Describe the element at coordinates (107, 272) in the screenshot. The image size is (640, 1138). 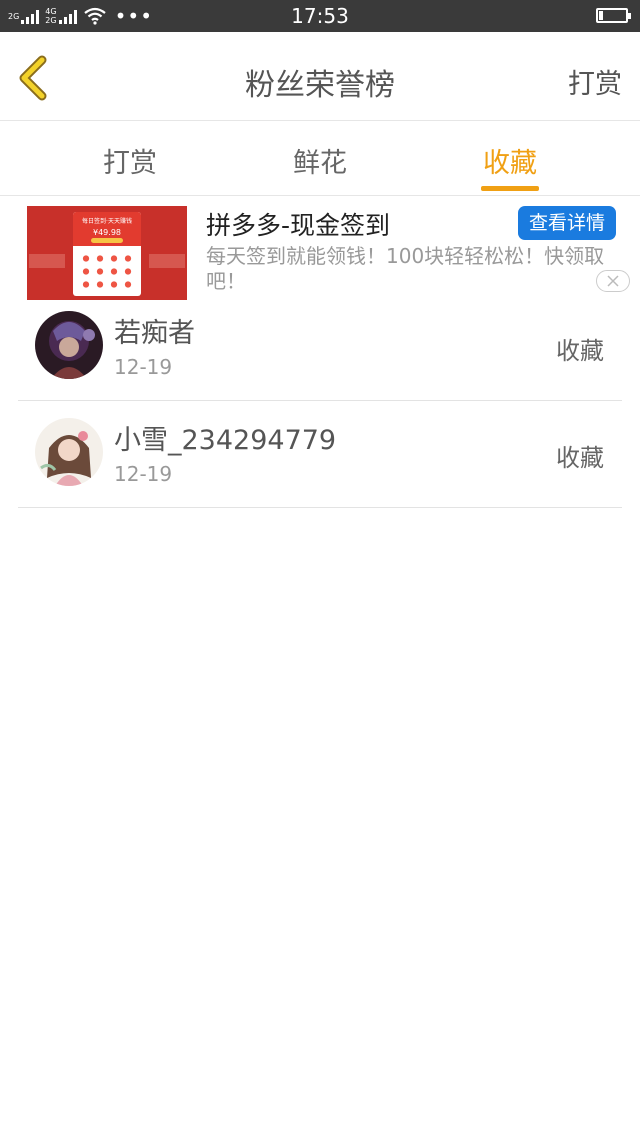
I see `ad-image-grid` at that location.